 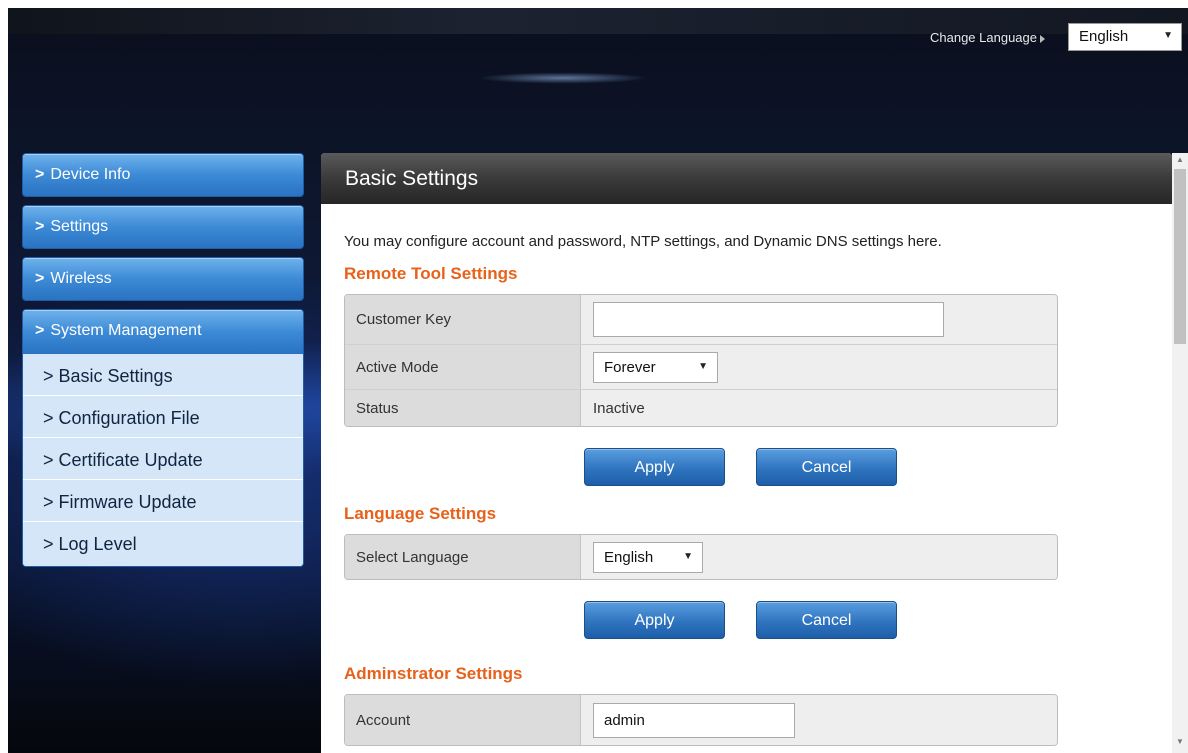 What do you see at coordinates (115, 376) in the screenshot?
I see `sidebar-subitem-label: Basic Settings` at bounding box center [115, 376].